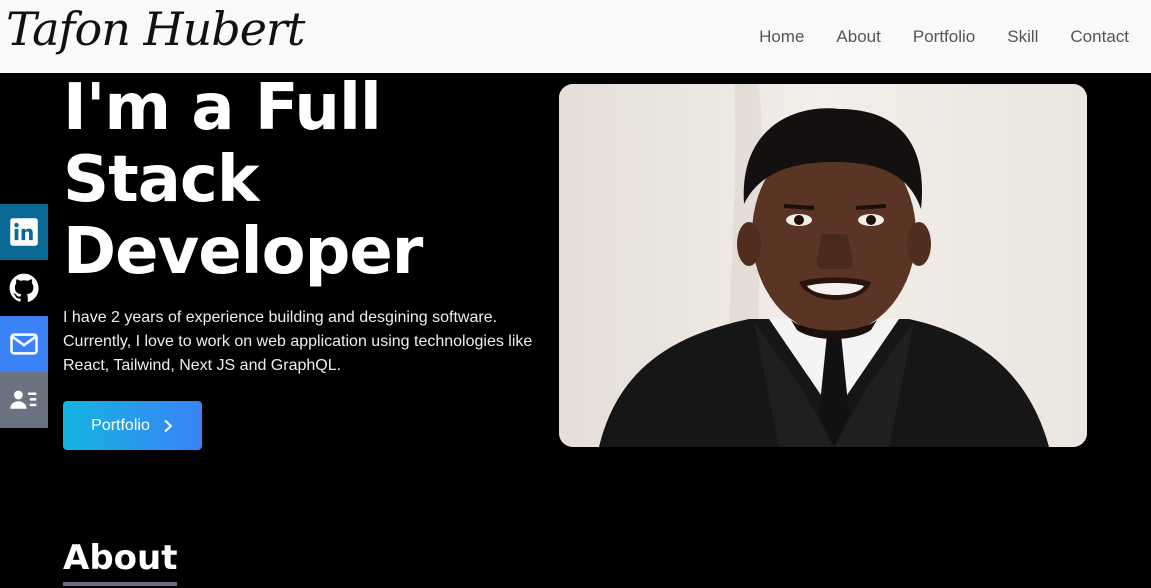  What do you see at coordinates (858, 37) in the screenshot?
I see `nav-about-link: About` at bounding box center [858, 37].